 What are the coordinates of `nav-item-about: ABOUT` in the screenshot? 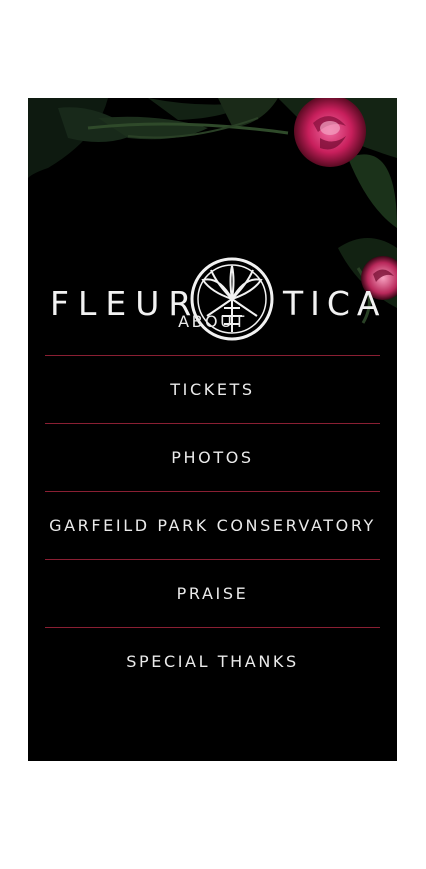 It's located at (212, 321).